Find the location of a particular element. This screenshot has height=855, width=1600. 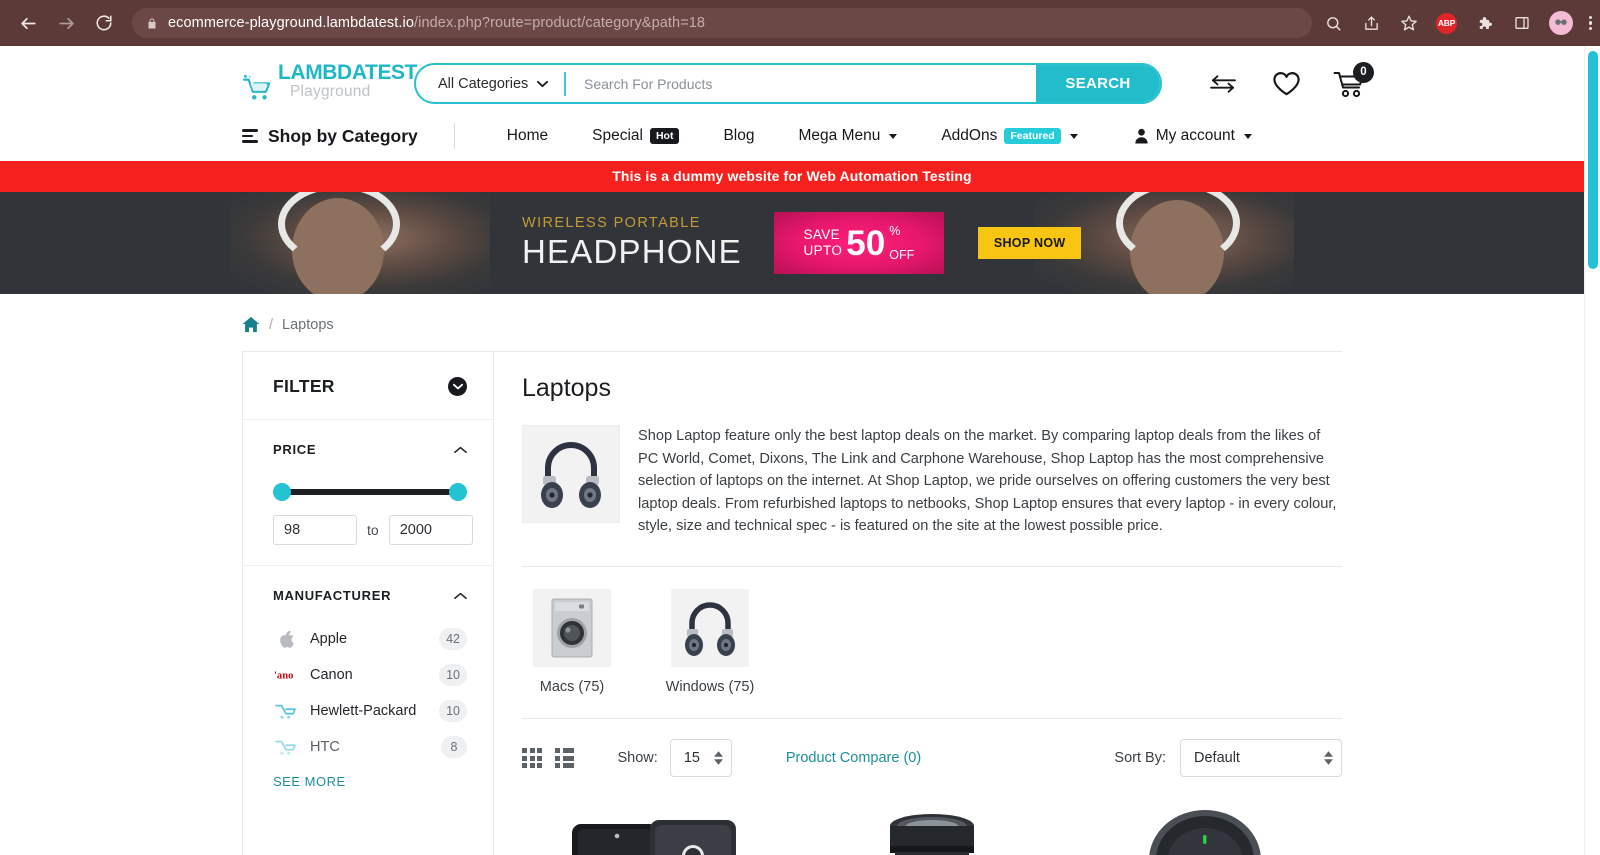

site-logo: LAMBDATEST Playground is located at coordinates (329, 83).